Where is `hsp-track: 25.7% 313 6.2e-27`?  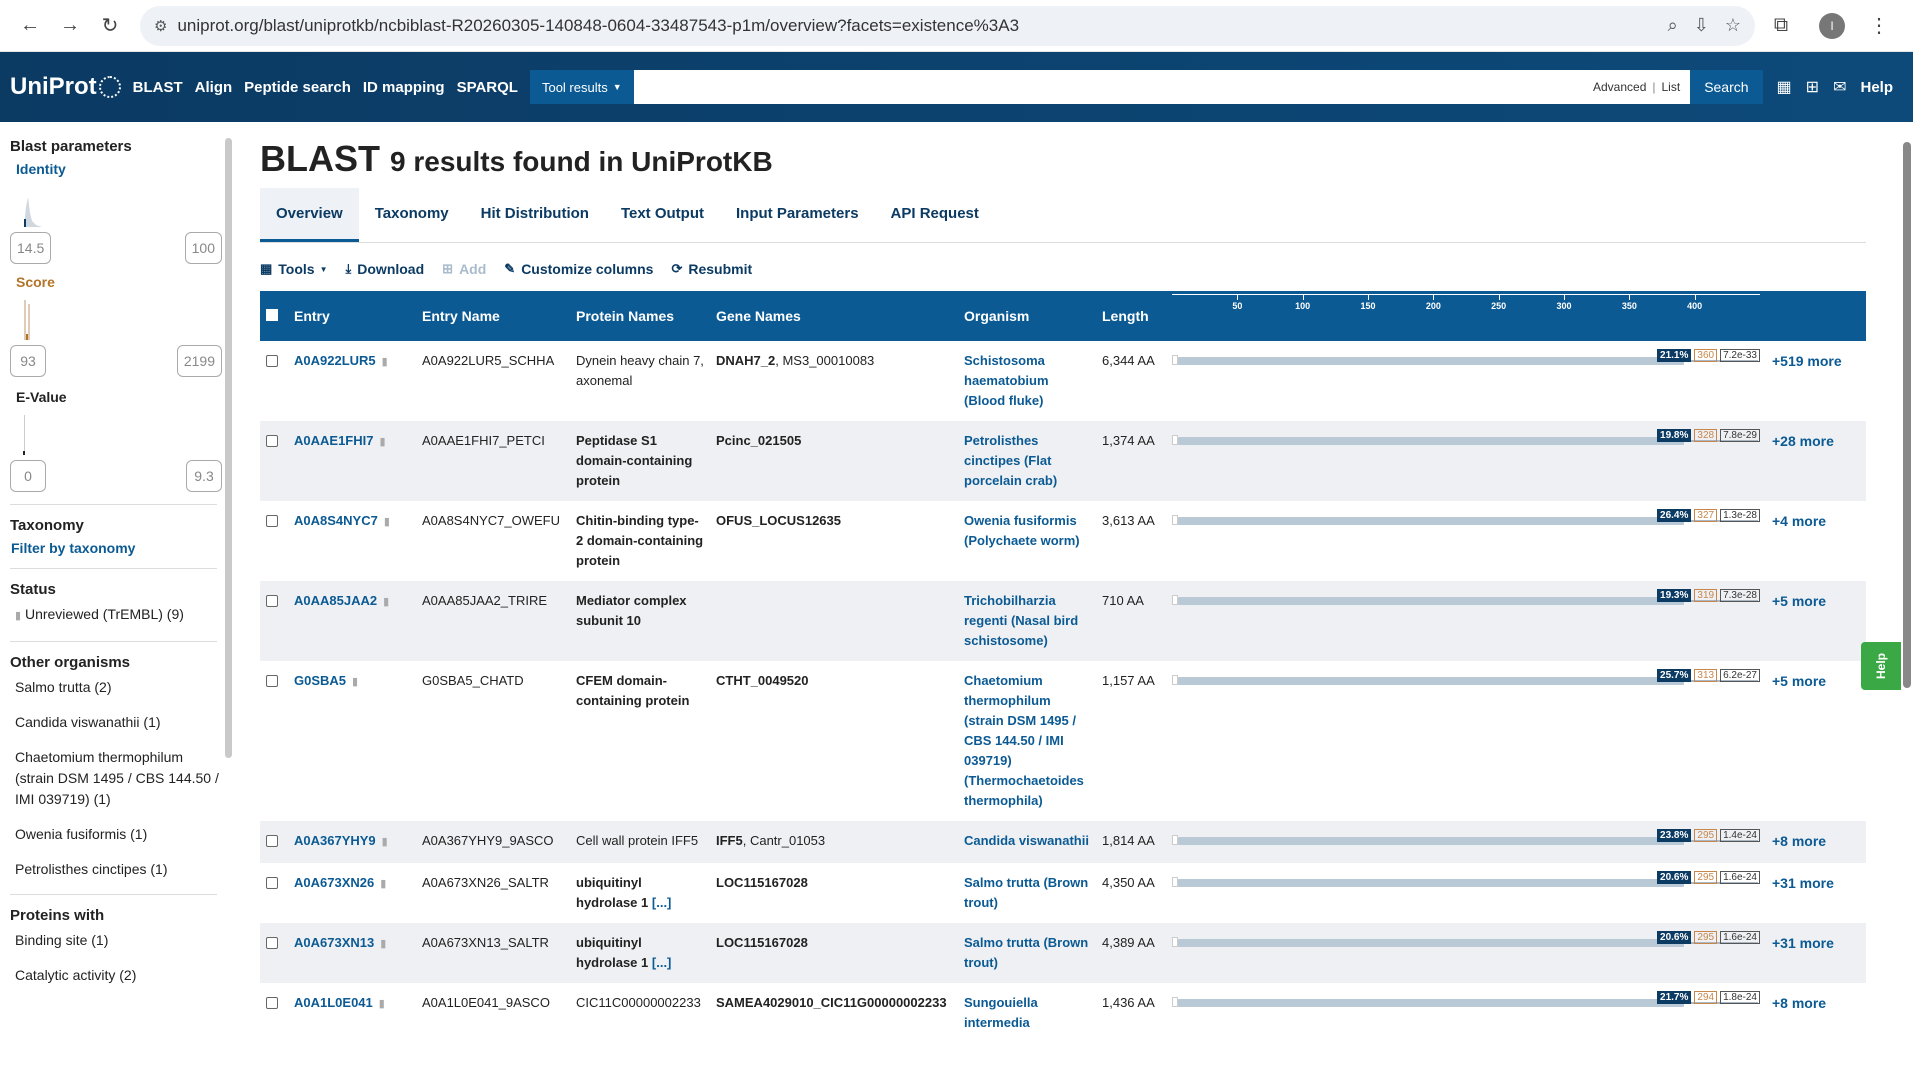 hsp-track: 25.7% 313 6.2e-27 is located at coordinates (1466, 679).